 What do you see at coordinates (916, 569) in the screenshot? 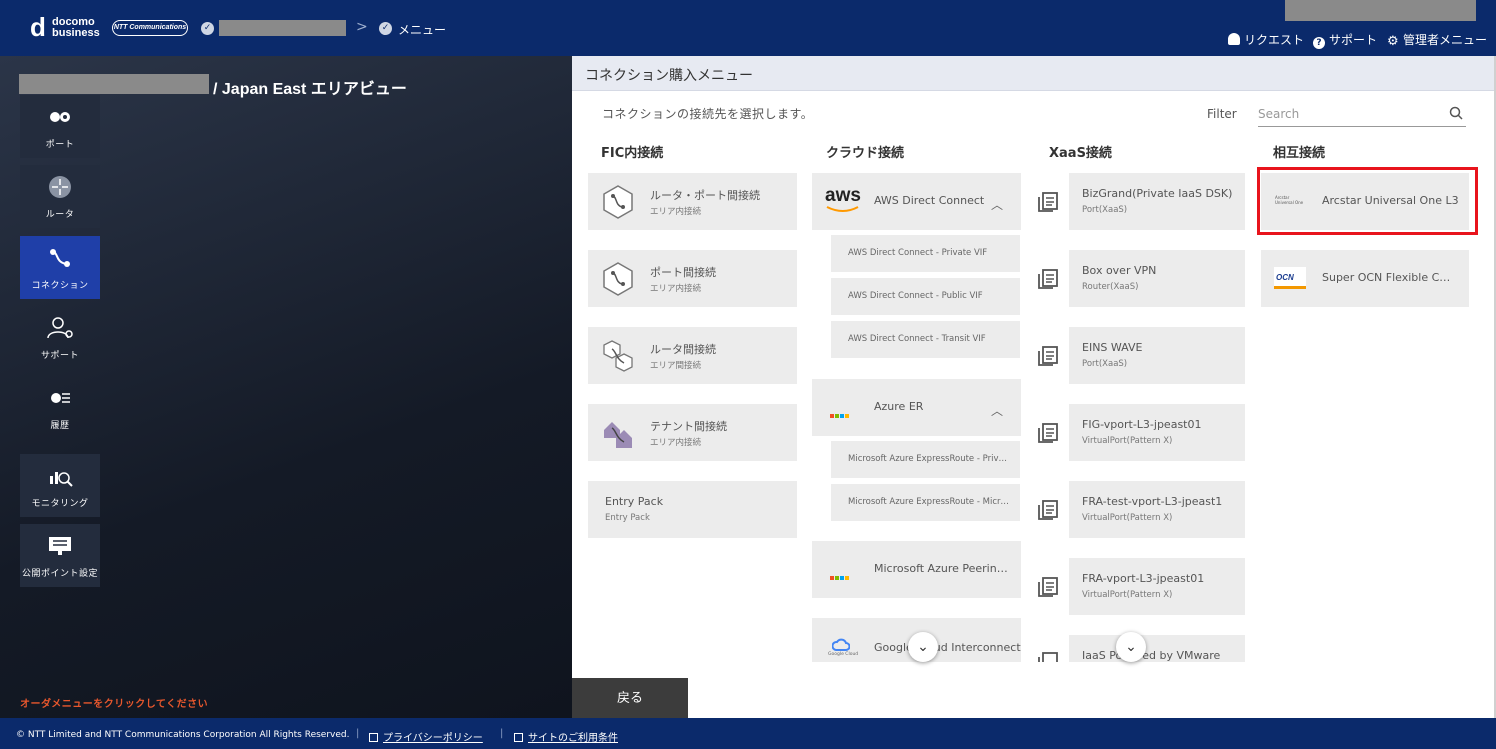
I see `card-azure-peering-service: Microsoft Azure Peering Service` at bounding box center [916, 569].